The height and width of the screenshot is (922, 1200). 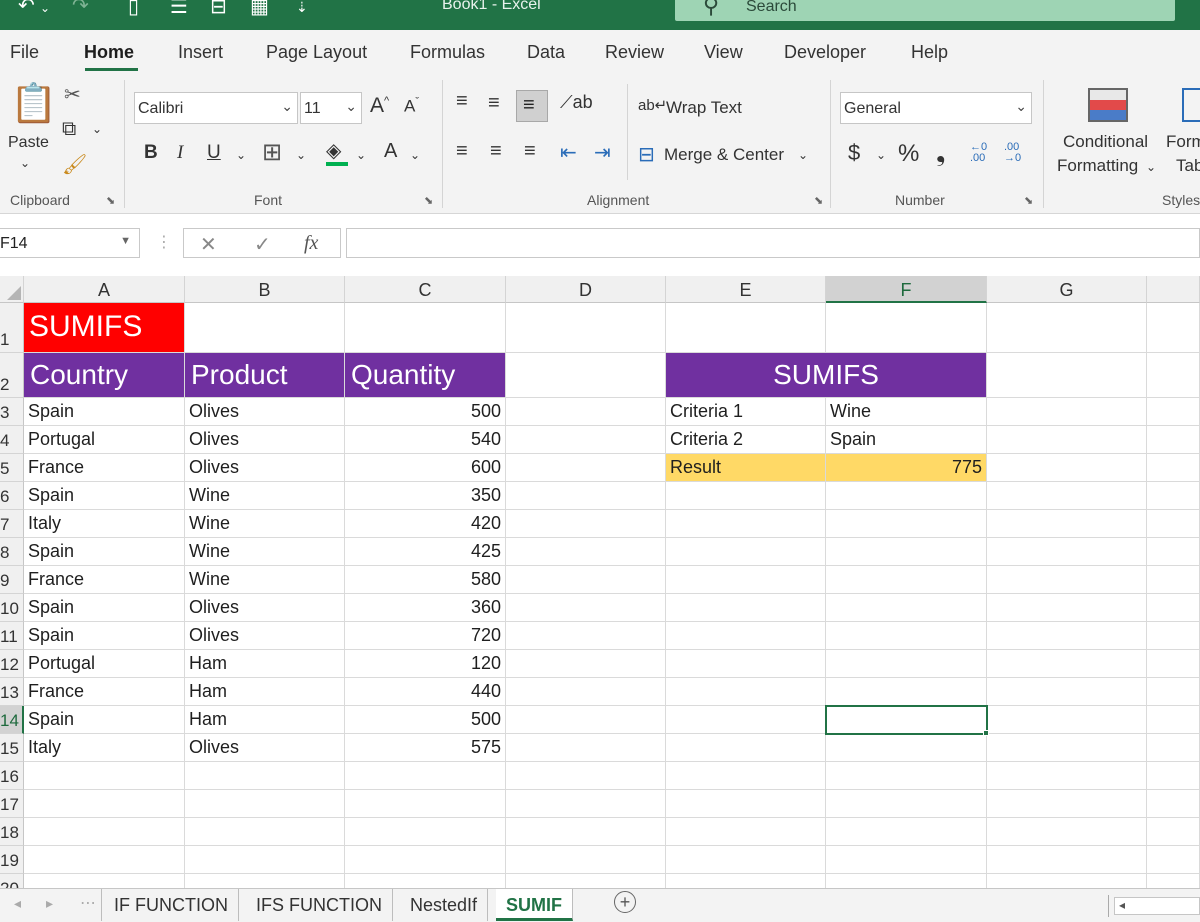 I want to click on sheet-tab-if-function: IF FUNCTION, so click(x=171, y=905).